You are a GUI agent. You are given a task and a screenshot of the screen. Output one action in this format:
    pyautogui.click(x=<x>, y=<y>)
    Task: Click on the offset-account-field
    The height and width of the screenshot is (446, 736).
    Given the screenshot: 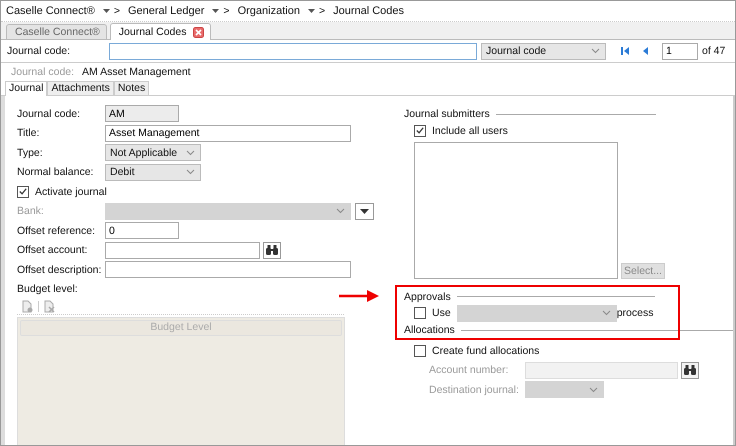 What is the action you would take?
    pyautogui.click(x=182, y=250)
    